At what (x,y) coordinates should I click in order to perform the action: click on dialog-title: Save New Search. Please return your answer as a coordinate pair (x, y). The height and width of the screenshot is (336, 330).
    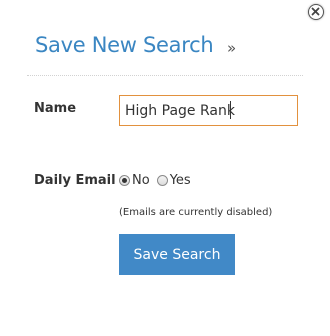
    Looking at the image, I should click on (124, 45).